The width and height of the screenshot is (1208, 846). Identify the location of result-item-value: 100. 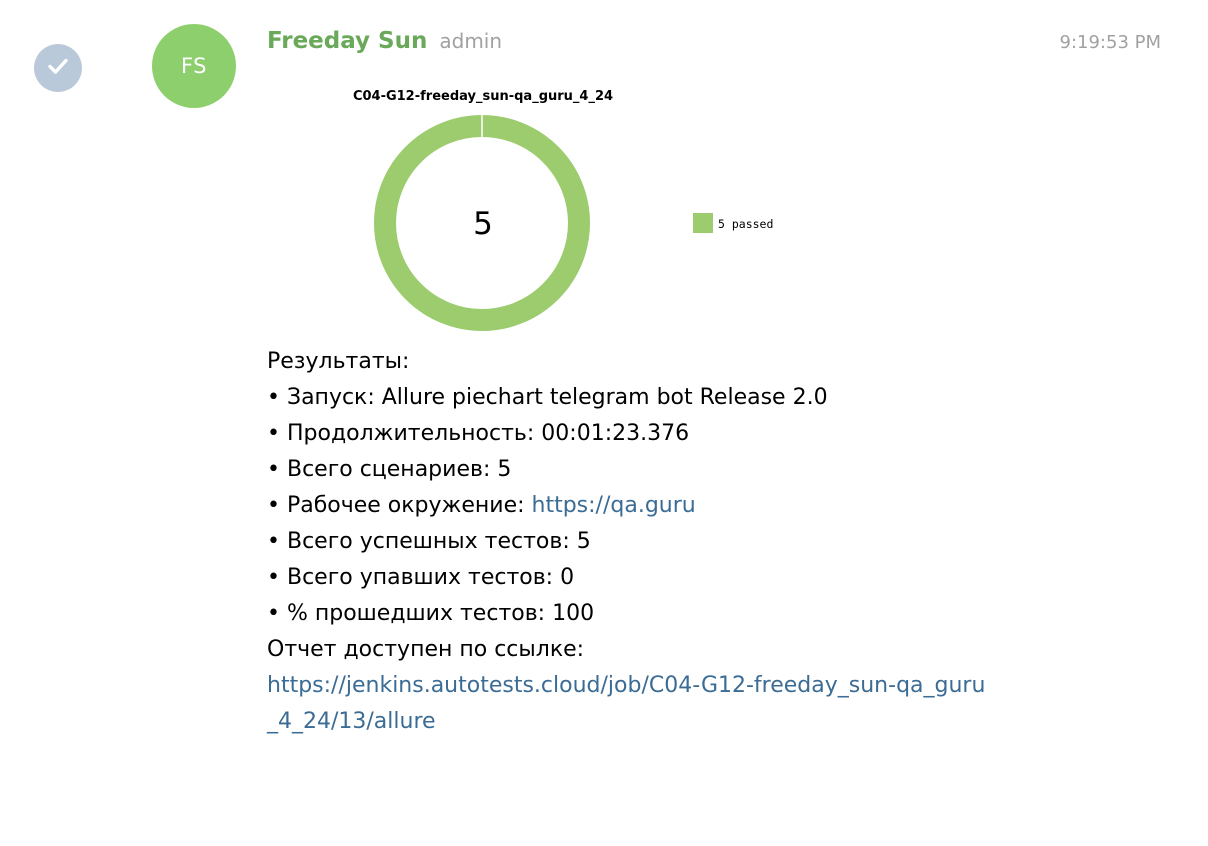
(573, 613).